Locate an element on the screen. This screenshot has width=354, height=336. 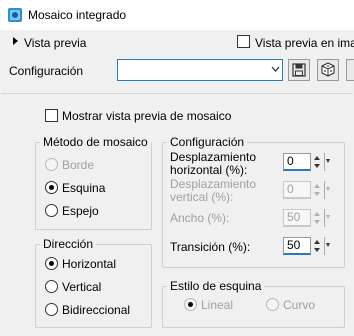
v-offset-stepper is located at coordinates (317, 190).